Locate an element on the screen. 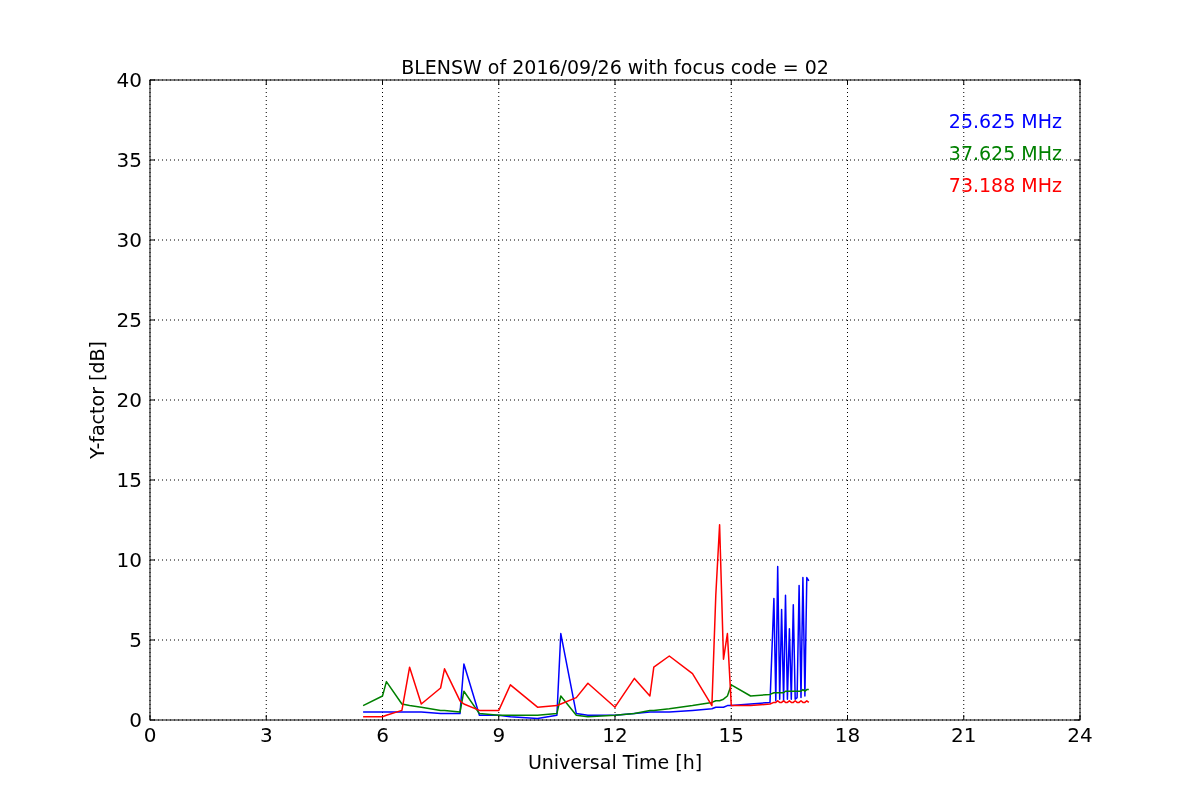 This screenshot has width=1200, height=800. tick-label: 35 is located at coordinates (129, 160).